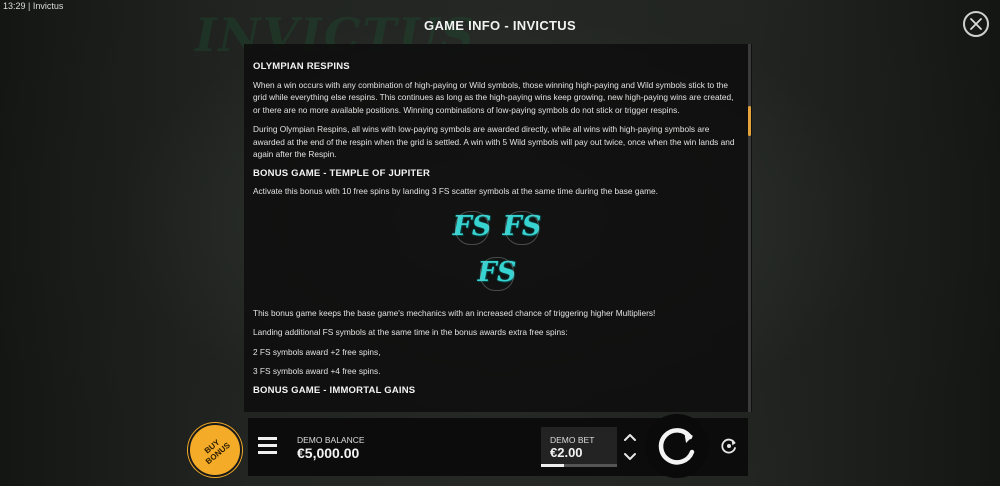 This screenshot has width=1000, height=486. I want to click on spin-icon, so click(676, 446).